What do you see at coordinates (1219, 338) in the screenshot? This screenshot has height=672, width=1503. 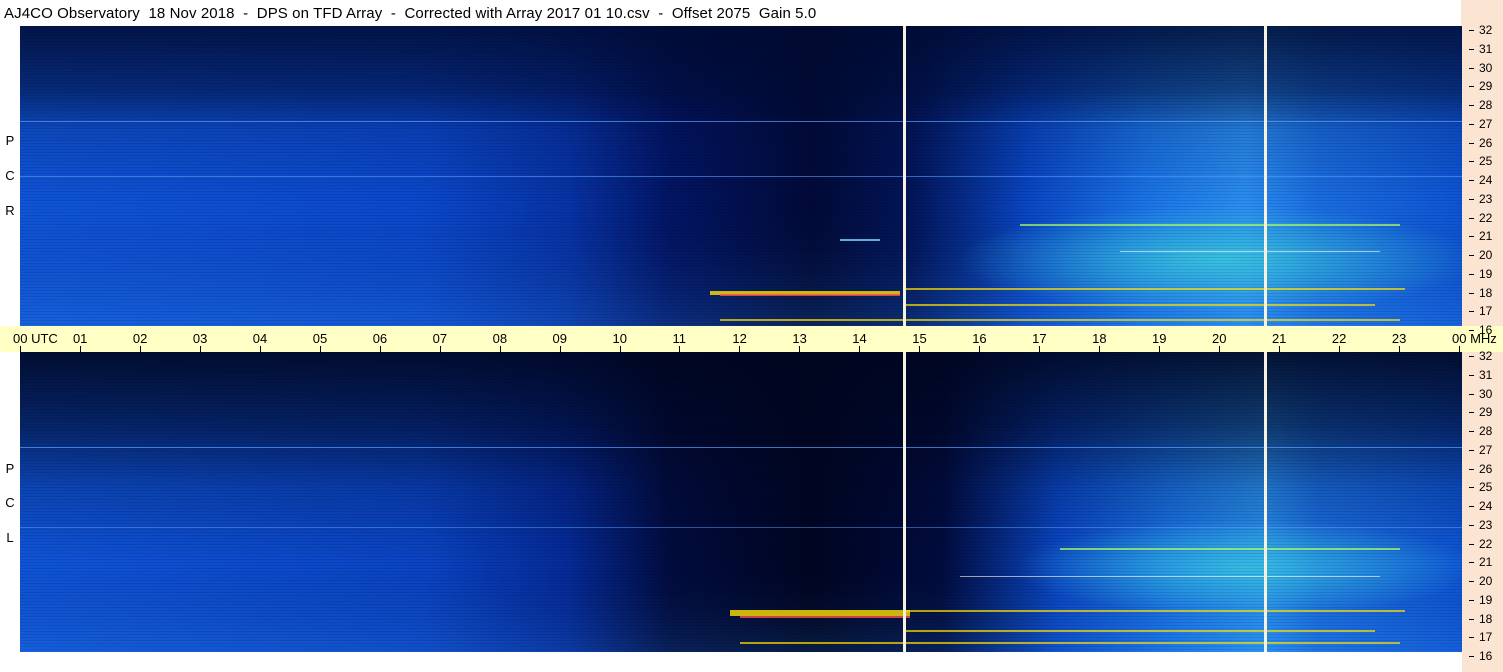 I see `time-tick-label: 20` at bounding box center [1219, 338].